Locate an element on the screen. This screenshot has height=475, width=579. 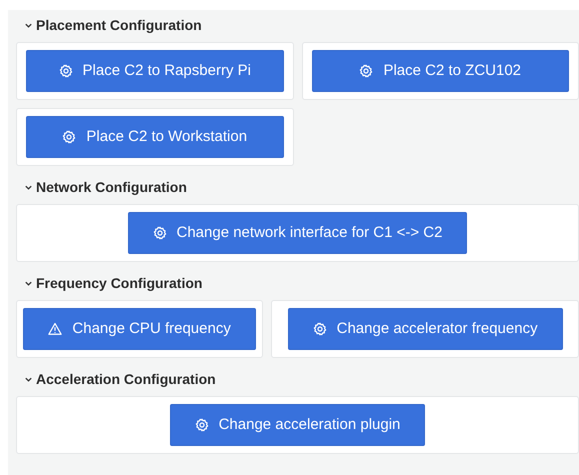
action-button: Change accelerator frequency is located at coordinates (425, 329).